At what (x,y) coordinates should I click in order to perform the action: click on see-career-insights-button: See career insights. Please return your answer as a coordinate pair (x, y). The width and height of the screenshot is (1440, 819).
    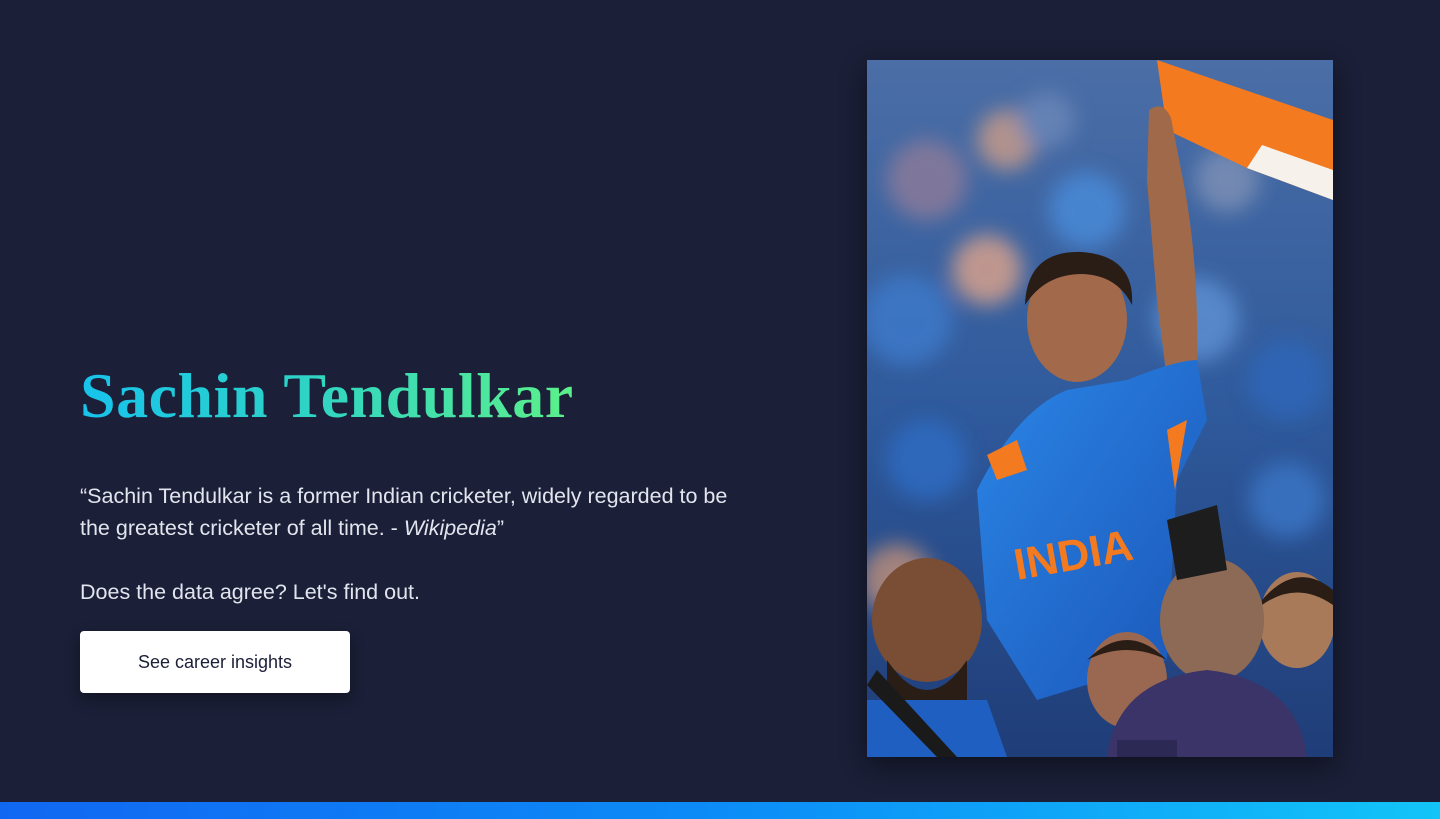
    Looking at the image, I should click on (215, 662).